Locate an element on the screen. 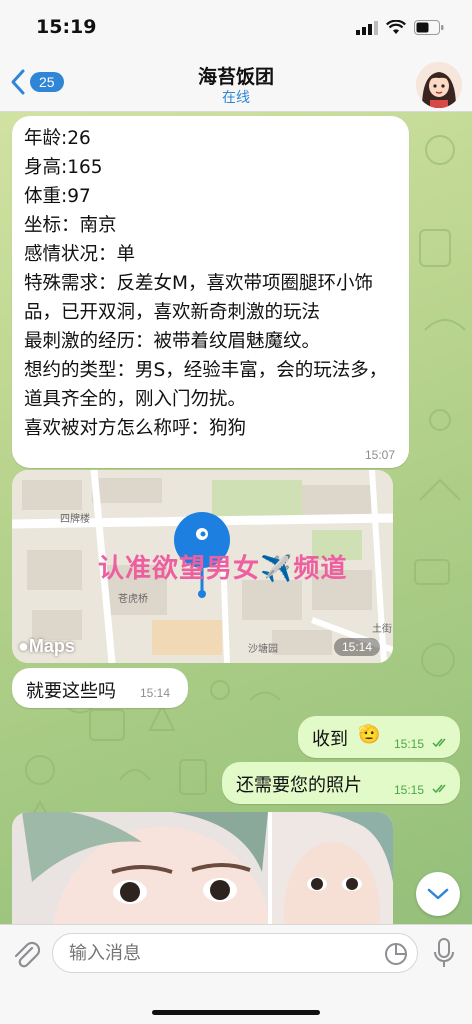  watermark-overlay-text: 认准欲望男女✈️频道 is located at coordinates (223, 569).